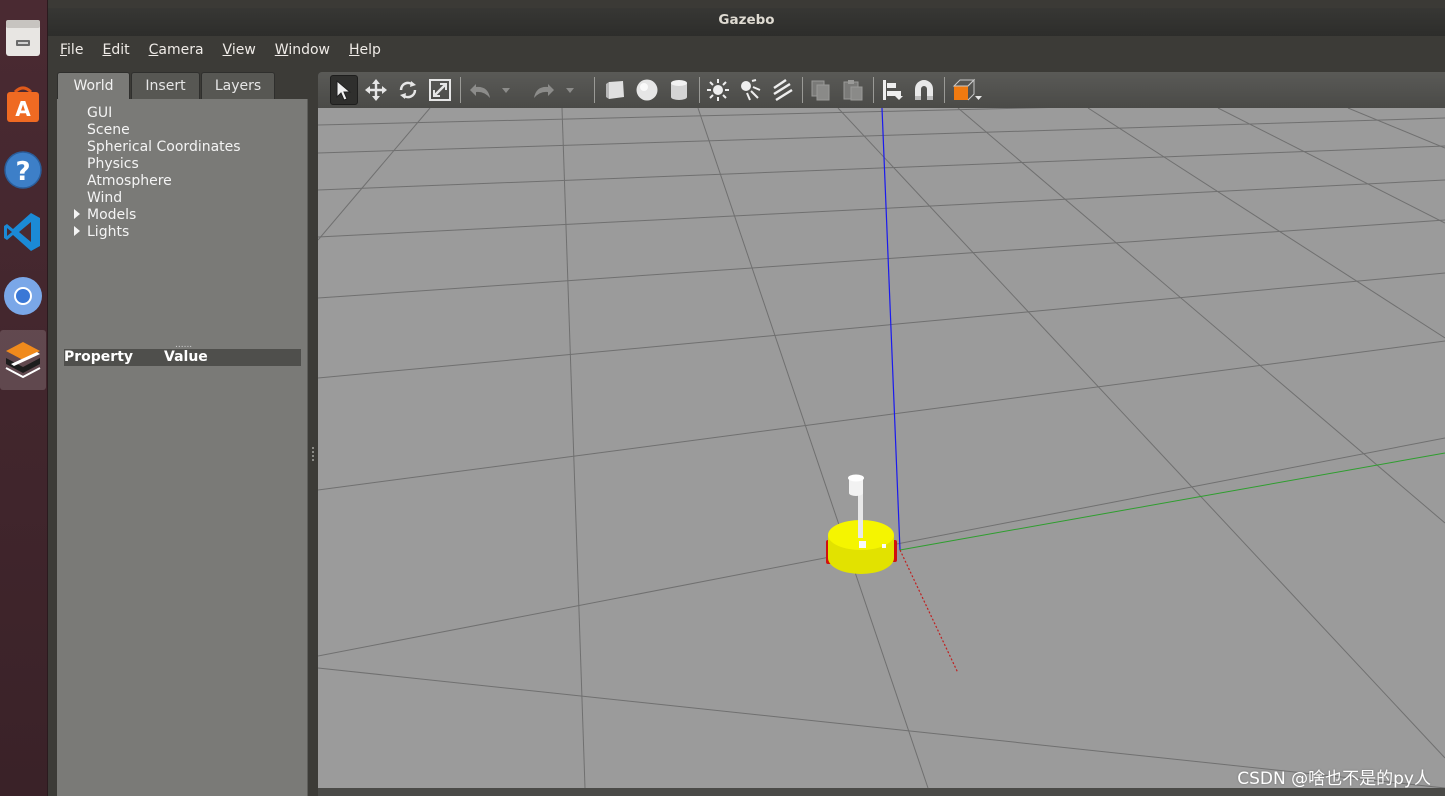 The height and width of the screenshot is (796, 1445). I want to click on copy-icon, so click(821, 90).